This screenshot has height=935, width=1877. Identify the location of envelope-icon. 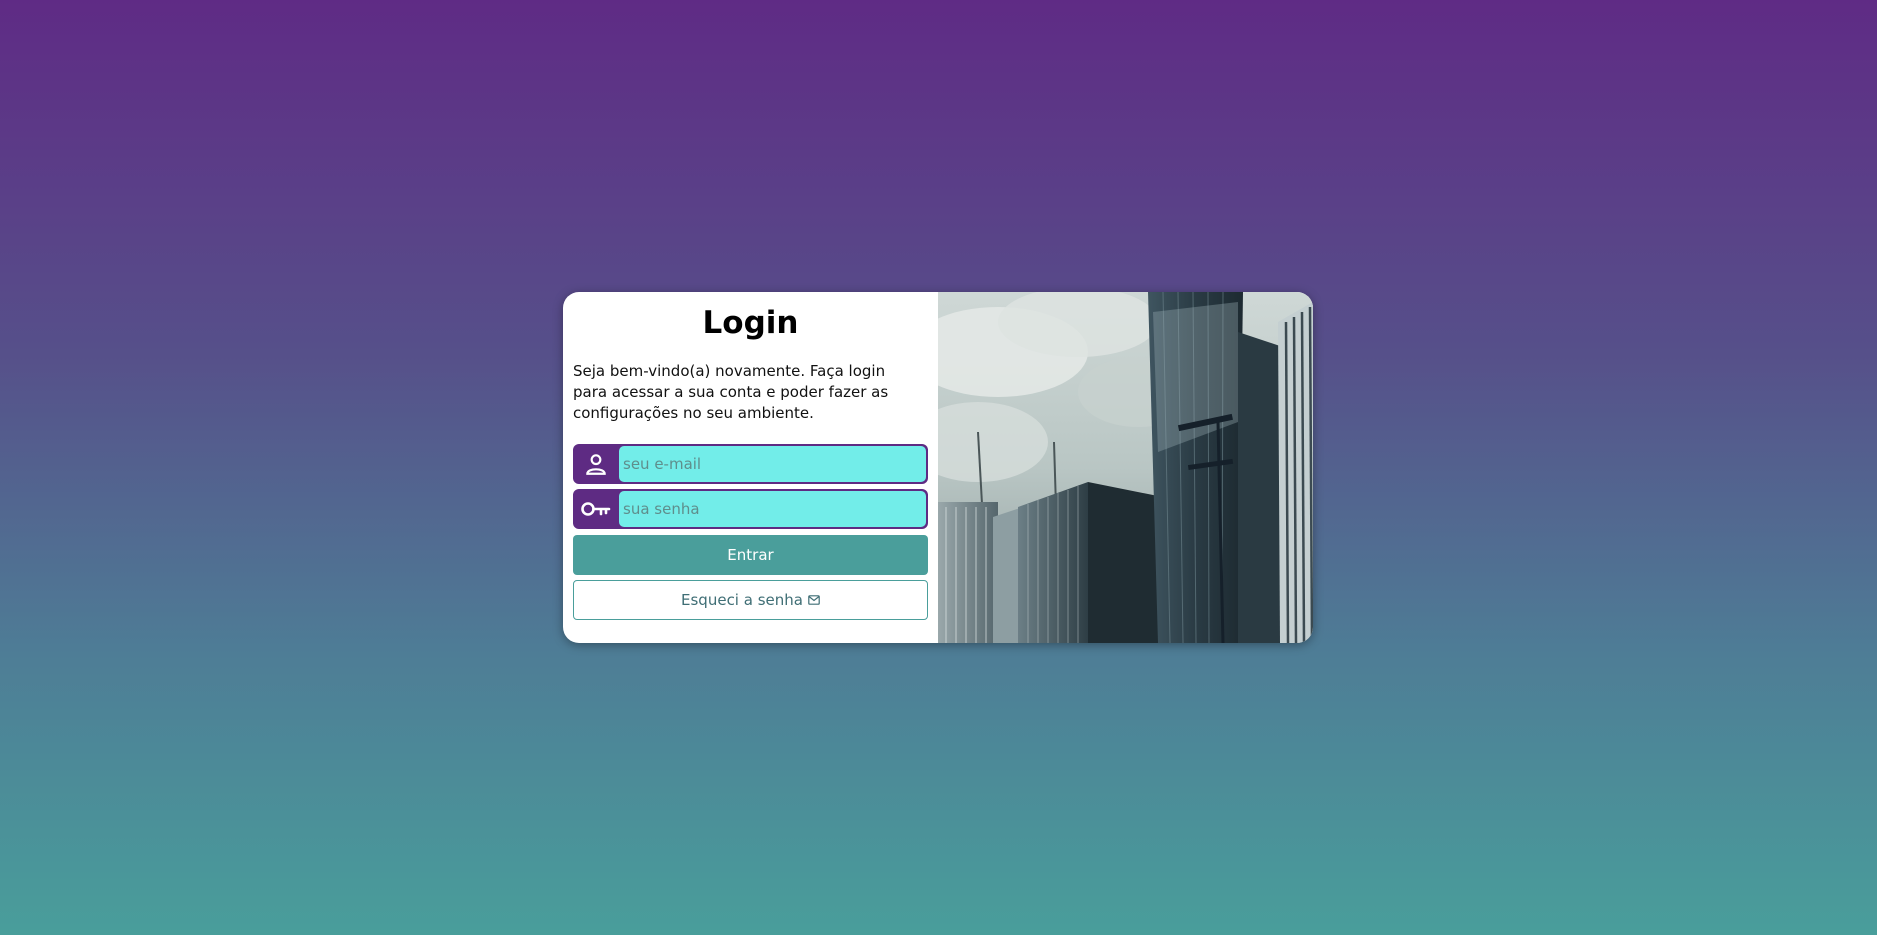
(814, 600).